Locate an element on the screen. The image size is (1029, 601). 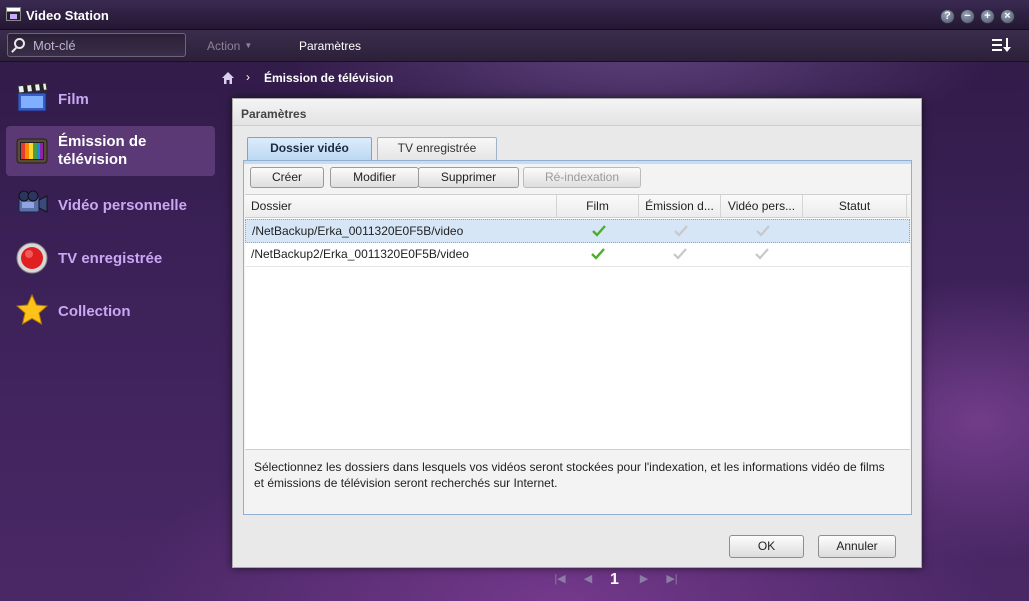
ok-button: OK is located at coordinates (766, 546).